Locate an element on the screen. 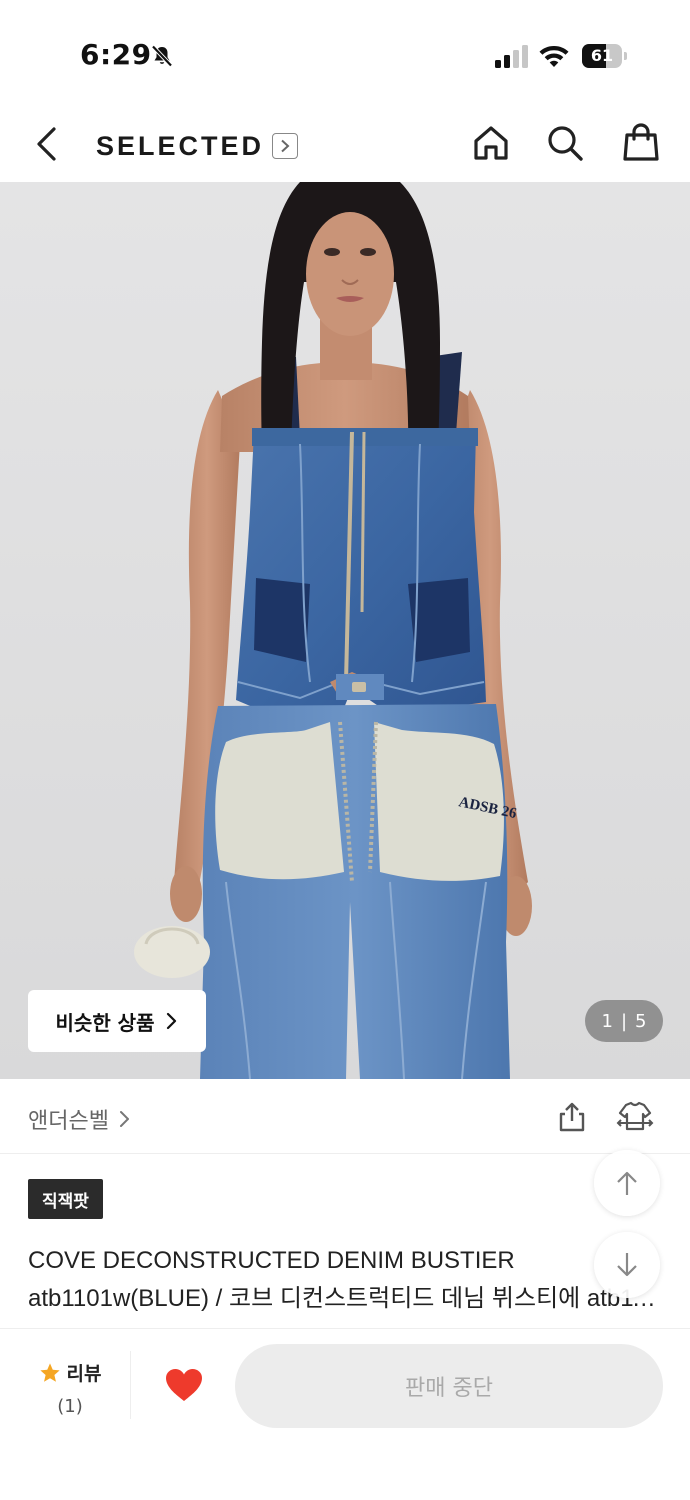 This screenshot has width=690, height=1500. brand-link: SELECTED is located at coordinates (197, 146).